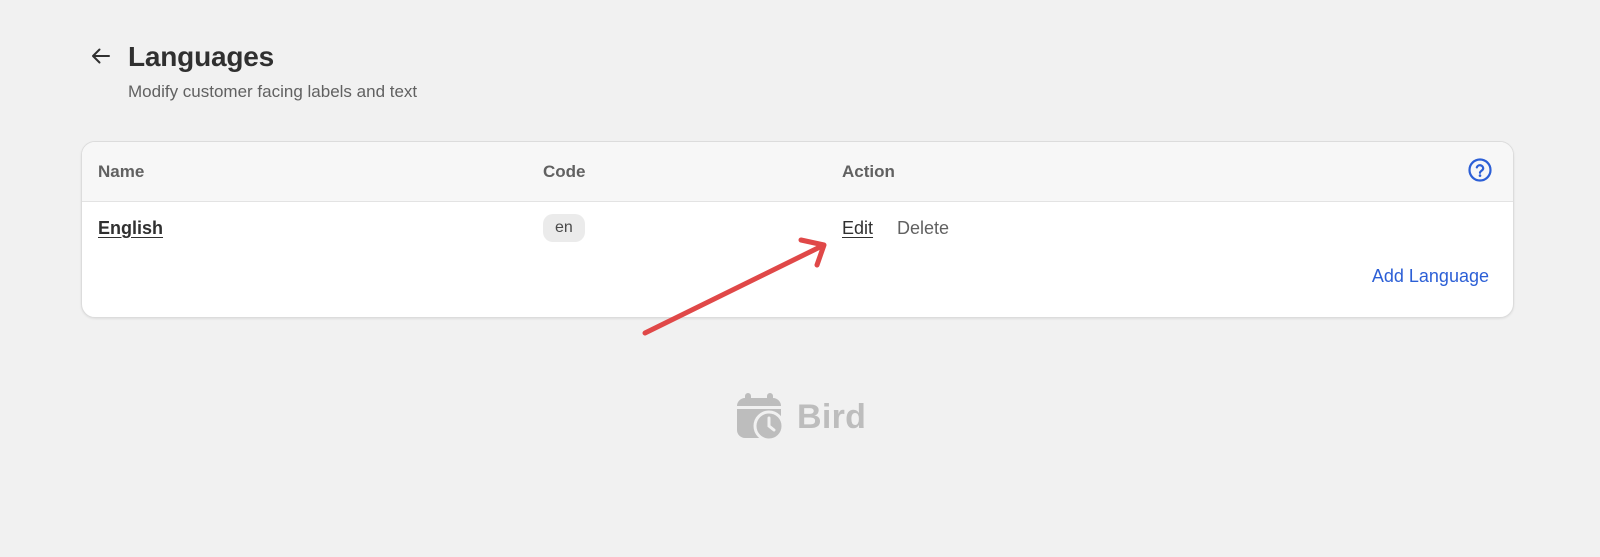  I want to click on watermark-text: Bird, so click(832, 416).